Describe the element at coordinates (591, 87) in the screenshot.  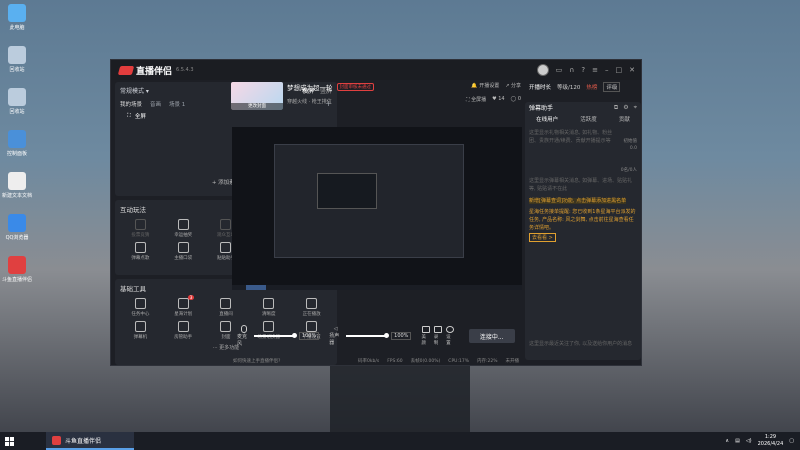
I see `tab-hot-list: 热榜` at that location.